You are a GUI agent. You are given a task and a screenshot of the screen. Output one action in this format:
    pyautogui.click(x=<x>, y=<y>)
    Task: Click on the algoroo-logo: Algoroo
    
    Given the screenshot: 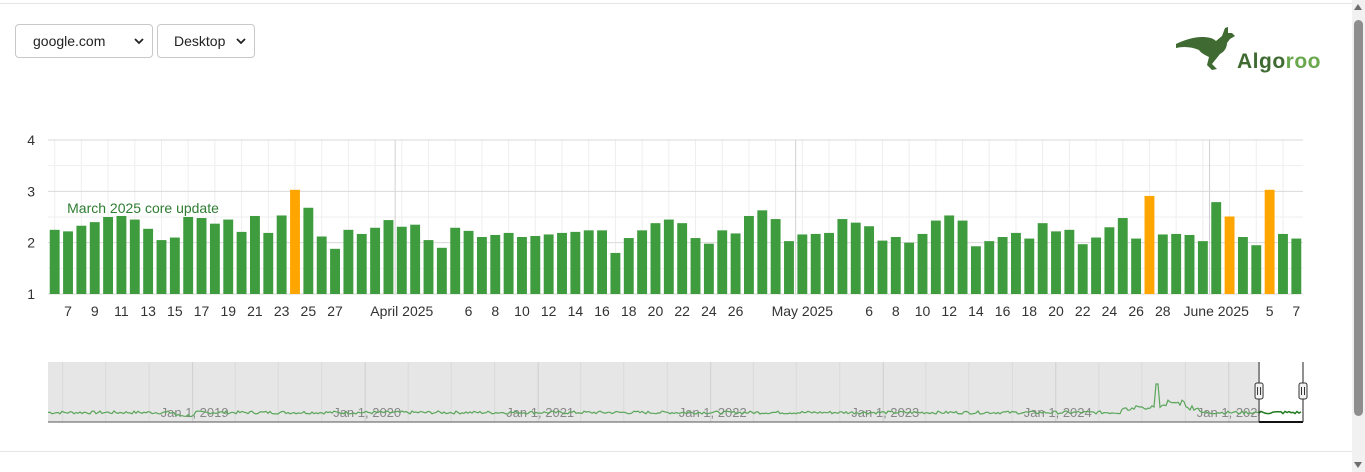 What is the action you would take?
    pyautogui.click(x=1254, y=50)
    